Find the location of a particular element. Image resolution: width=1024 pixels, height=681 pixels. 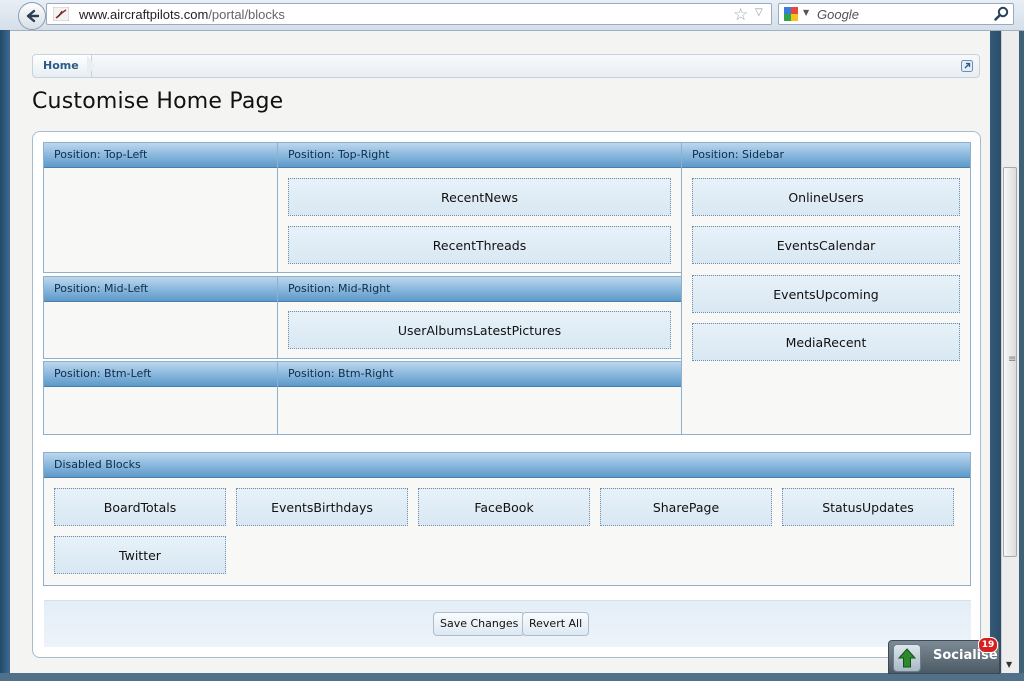

position-top-left-header: Position: Top-Left is located at coordinates (160, 155).